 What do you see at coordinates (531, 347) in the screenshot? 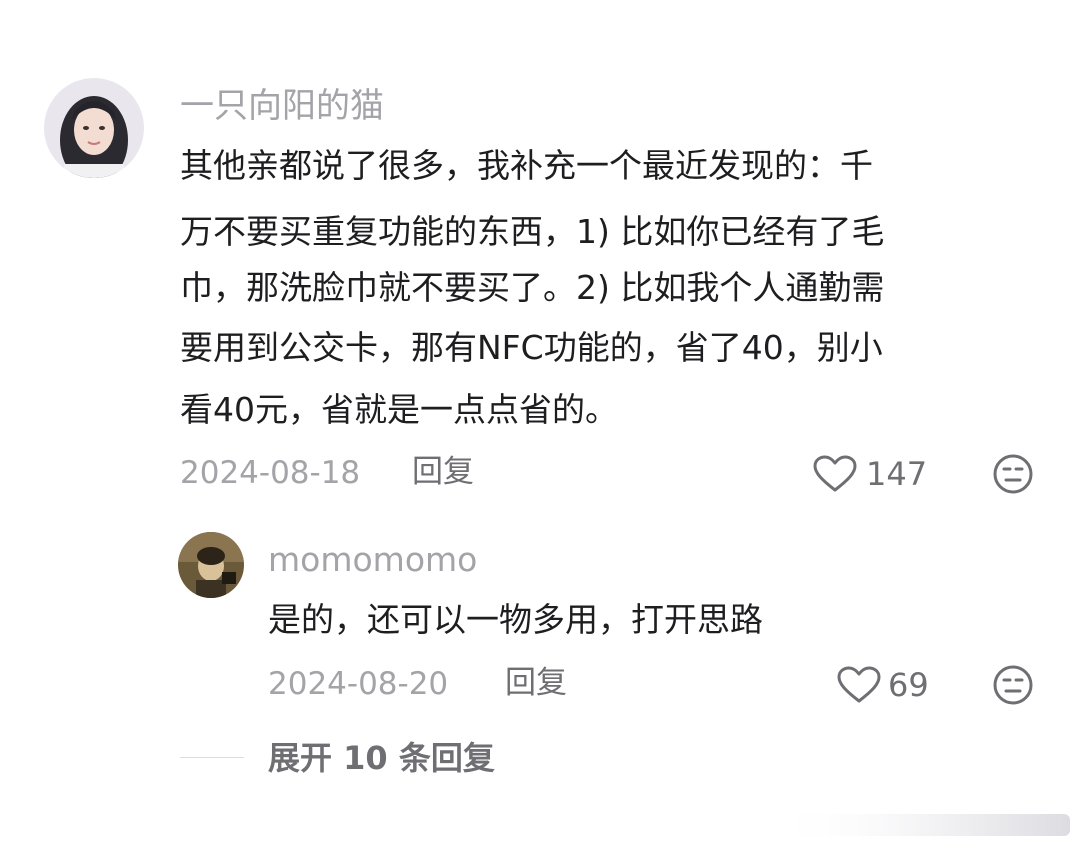
I see `comment-line: 要用到公交卡，那有NFC功能的，省了40，别小` at bounding box center [531, 347].